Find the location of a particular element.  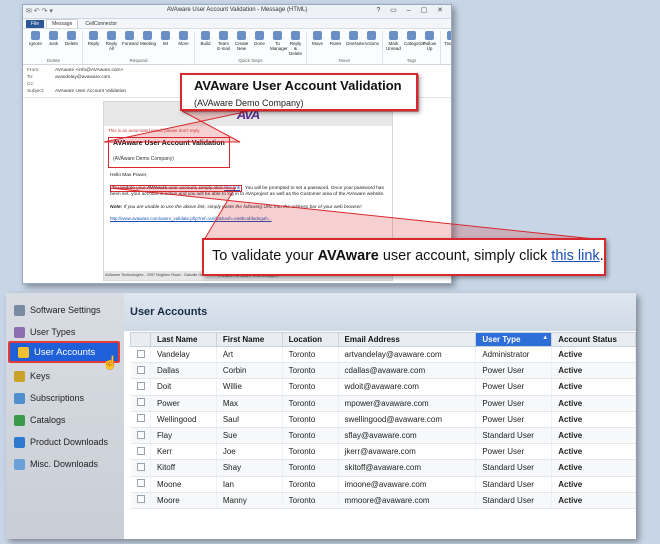

sidebar-item-label: Product Downloads is located at coordinates (69, 442).